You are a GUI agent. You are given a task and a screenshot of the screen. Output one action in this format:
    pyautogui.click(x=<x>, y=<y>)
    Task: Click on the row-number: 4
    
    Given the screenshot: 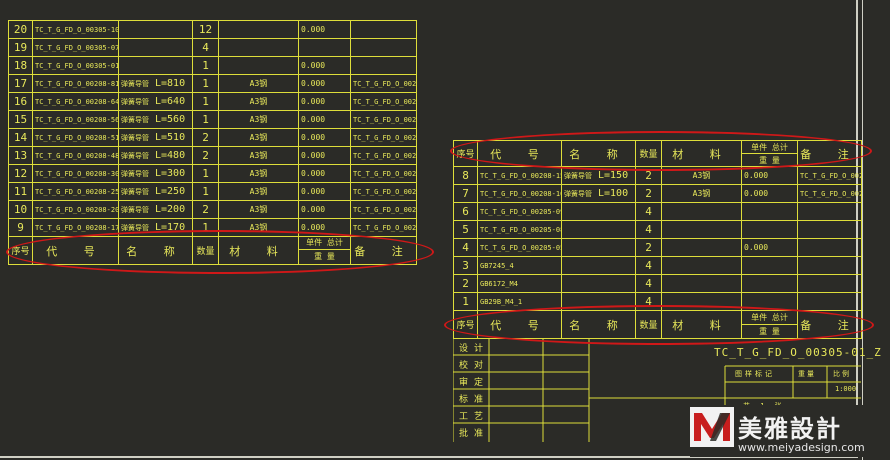 What is the action you would take?
    pyautogui.click(x=465, y=247)
    